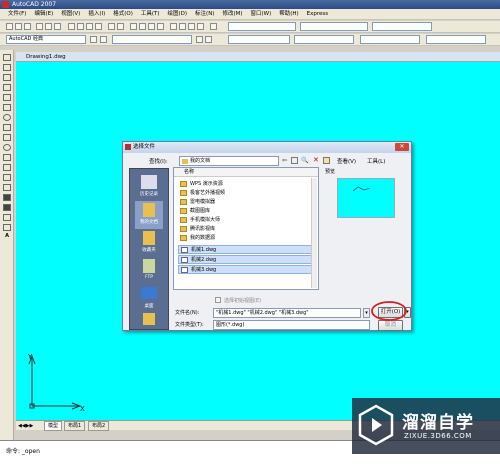 The image size is (500, 466). I want to click on place-ftp: FTP, so click(149, 271).